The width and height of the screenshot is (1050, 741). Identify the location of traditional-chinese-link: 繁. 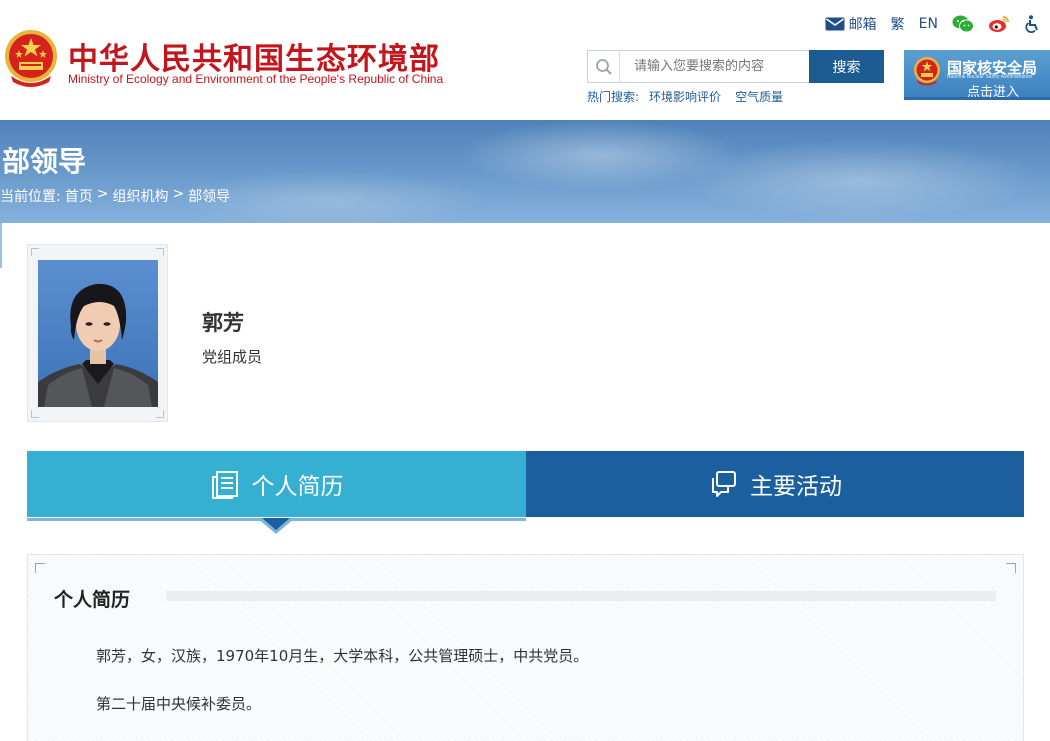
(898, 24).